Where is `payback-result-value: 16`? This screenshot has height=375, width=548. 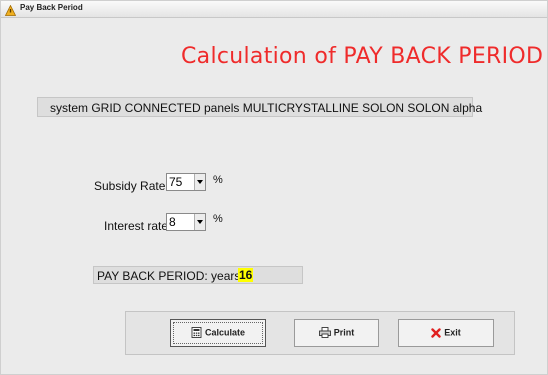 payback-result-value: 16 is located at coordinates (246, 275).